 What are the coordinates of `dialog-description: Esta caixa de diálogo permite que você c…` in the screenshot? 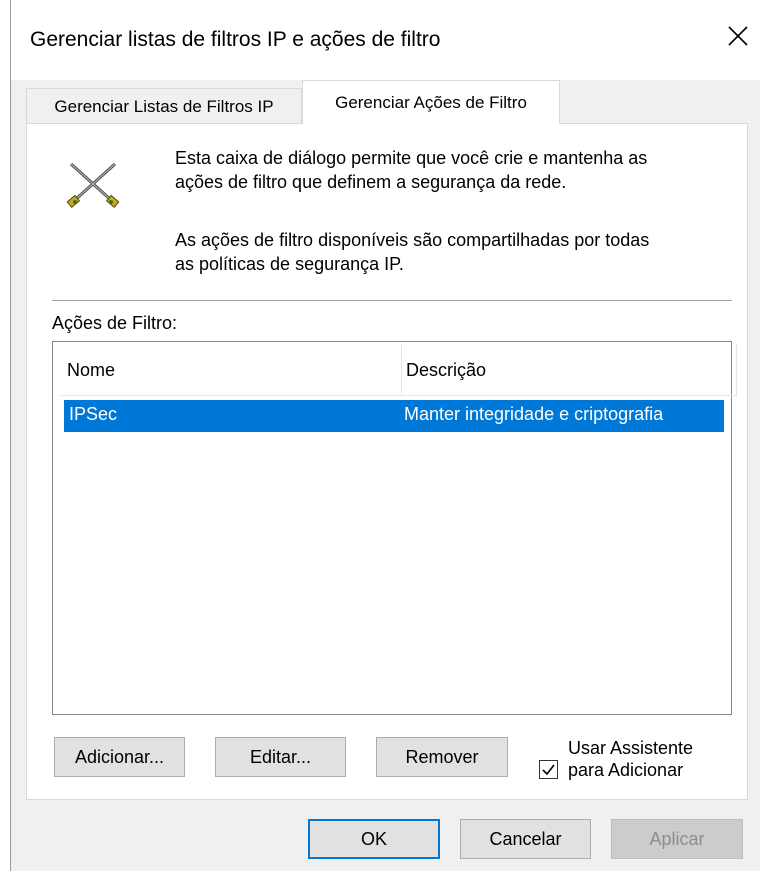 It's located at (455, 170).